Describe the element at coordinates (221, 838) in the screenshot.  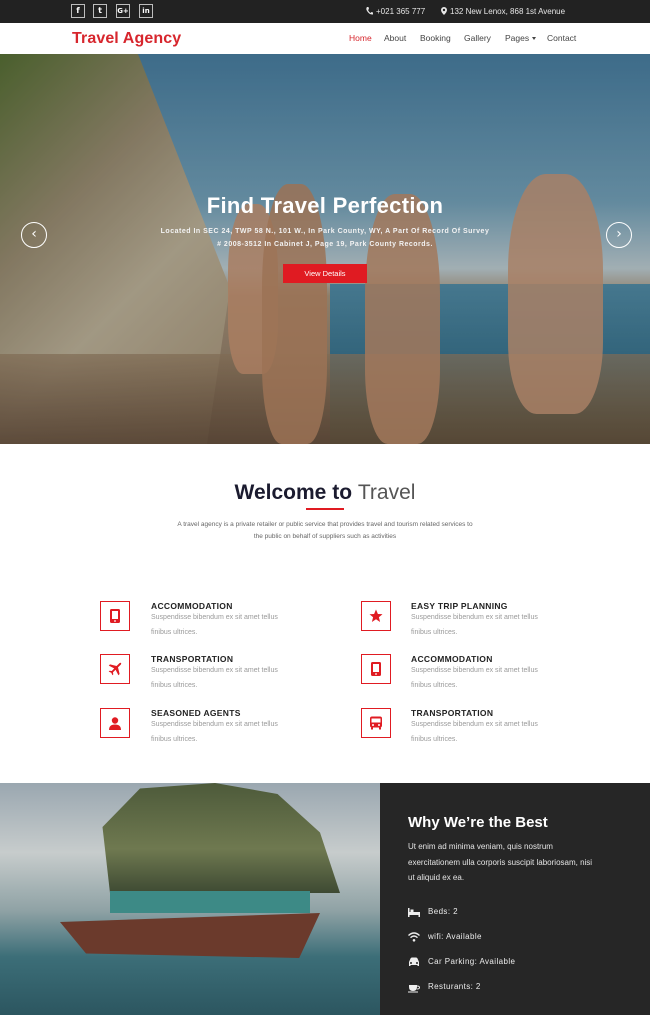
I see `photo-rock` at that location.